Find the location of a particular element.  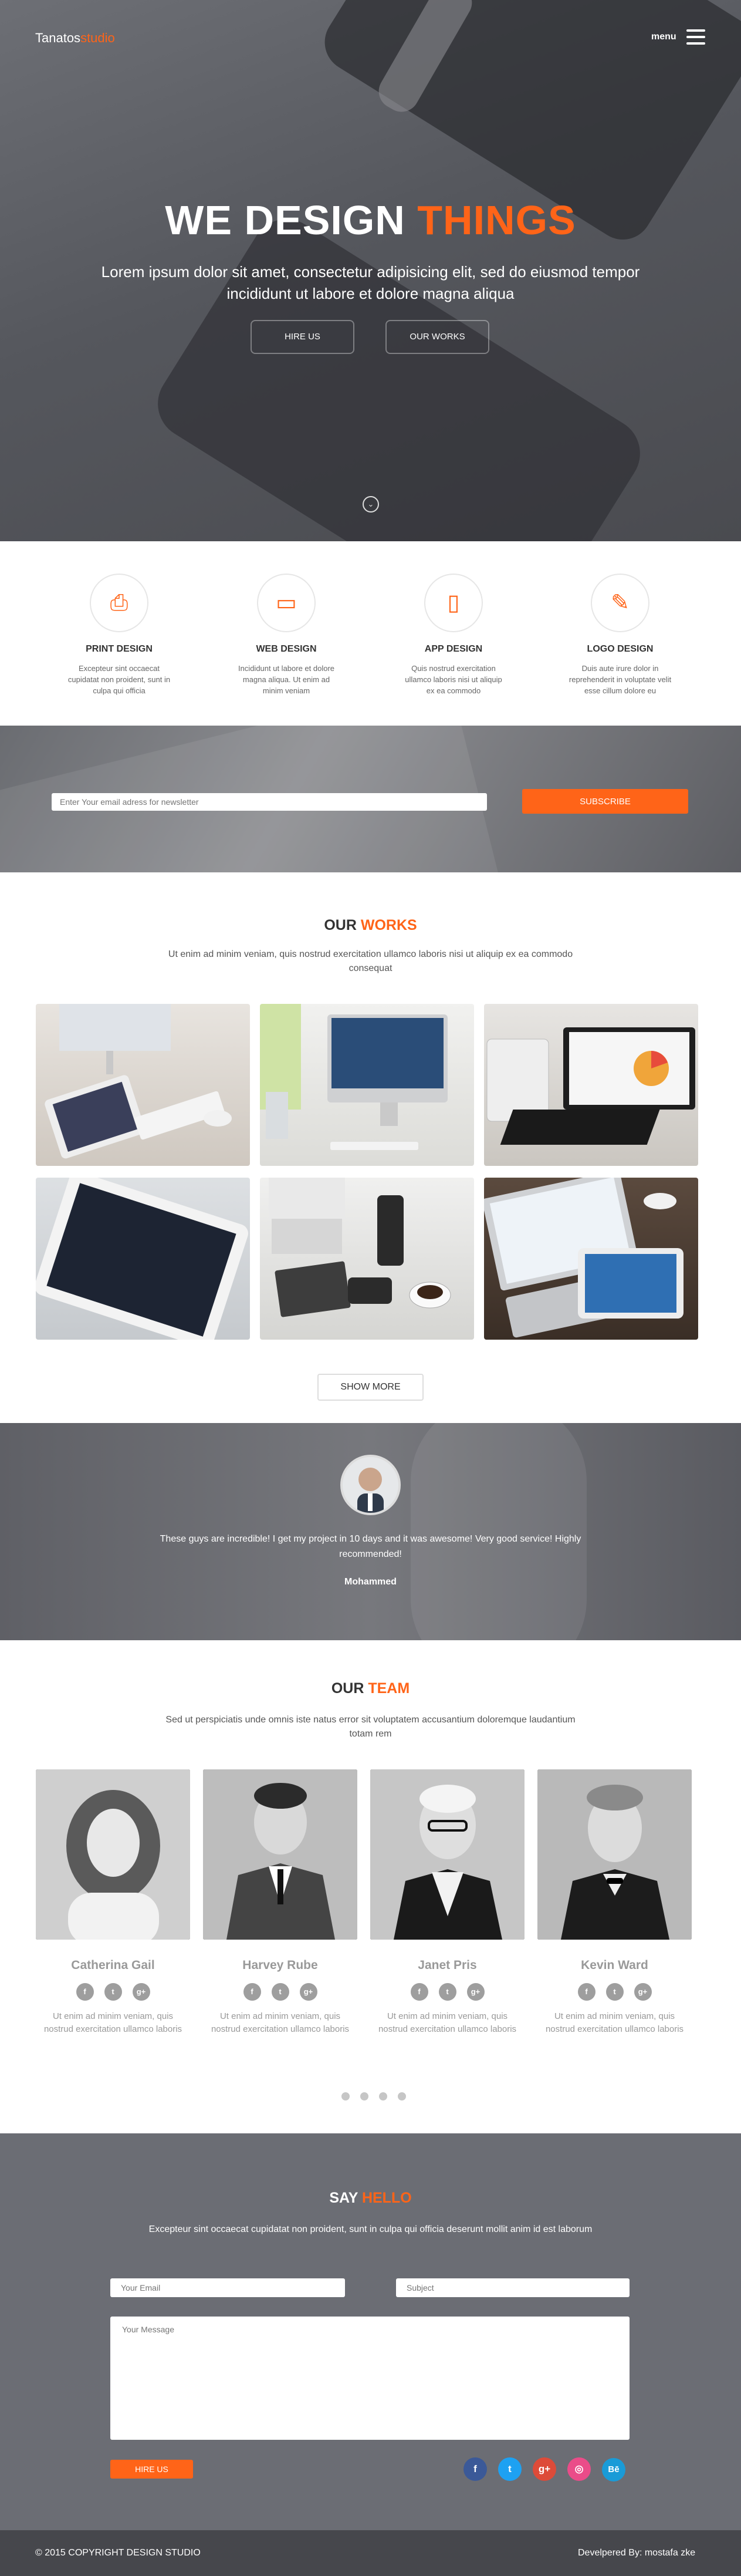

social-links: f t g+ ◎ Bē is located at coordinates (550, 2469).